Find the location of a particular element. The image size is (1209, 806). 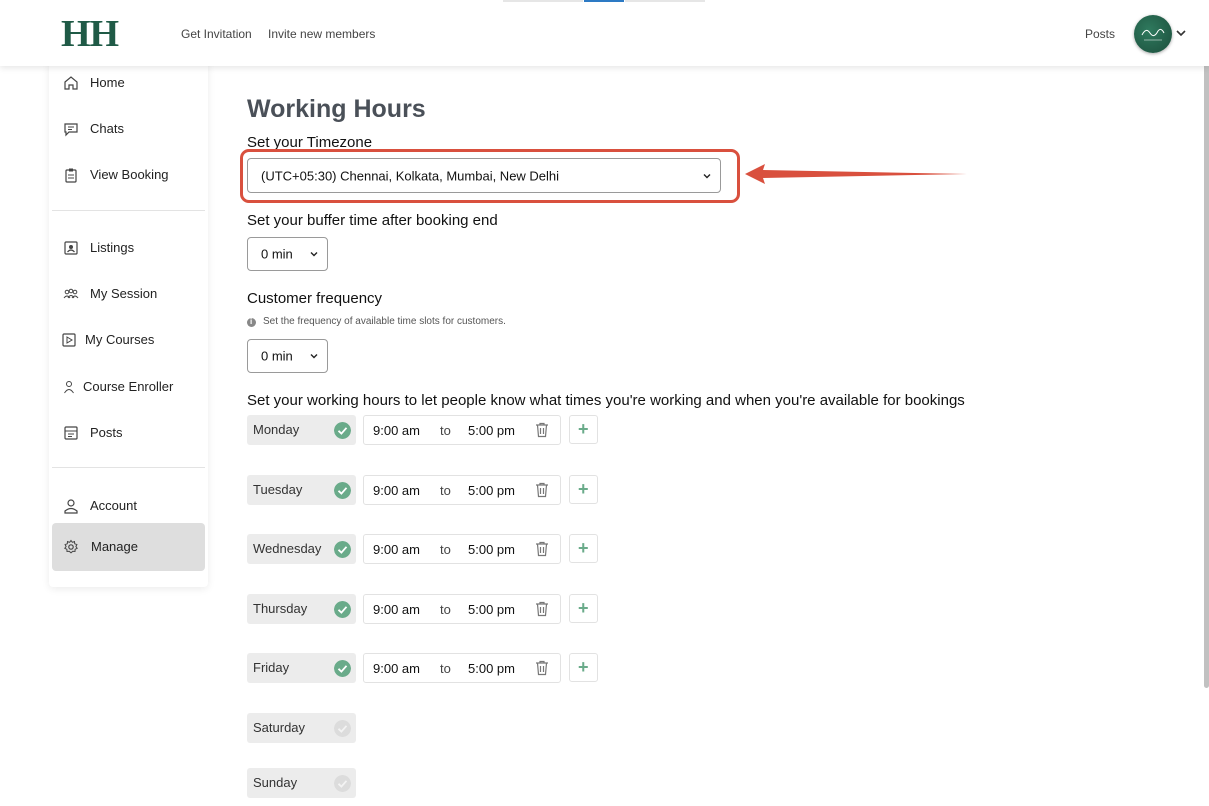

sidebar-item-home: Home is located at coordinates (128, 83).